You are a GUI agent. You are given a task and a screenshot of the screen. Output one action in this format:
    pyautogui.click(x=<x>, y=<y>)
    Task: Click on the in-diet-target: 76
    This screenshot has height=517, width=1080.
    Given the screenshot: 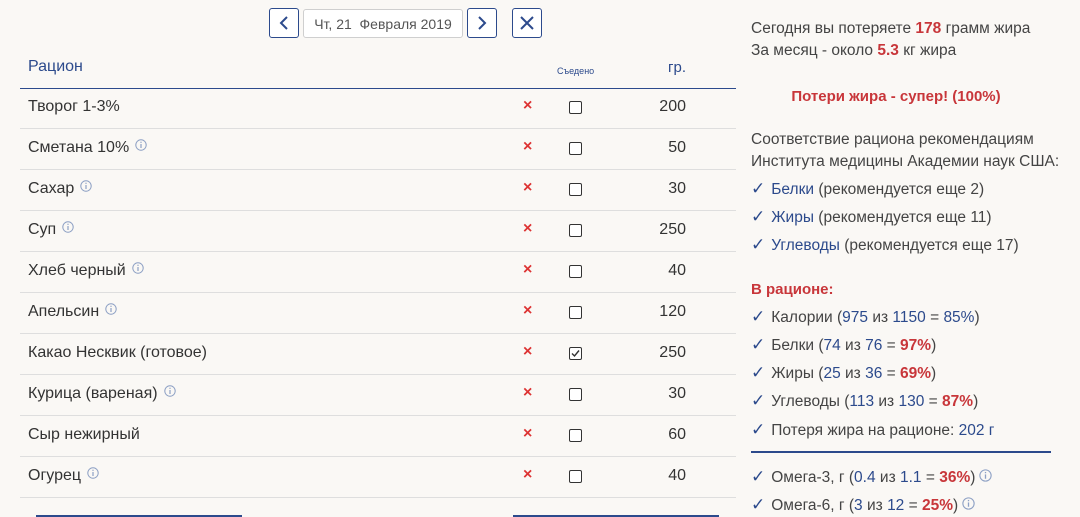 What is the action you would take?
    pyautogui.click(x=874, y=345)
    